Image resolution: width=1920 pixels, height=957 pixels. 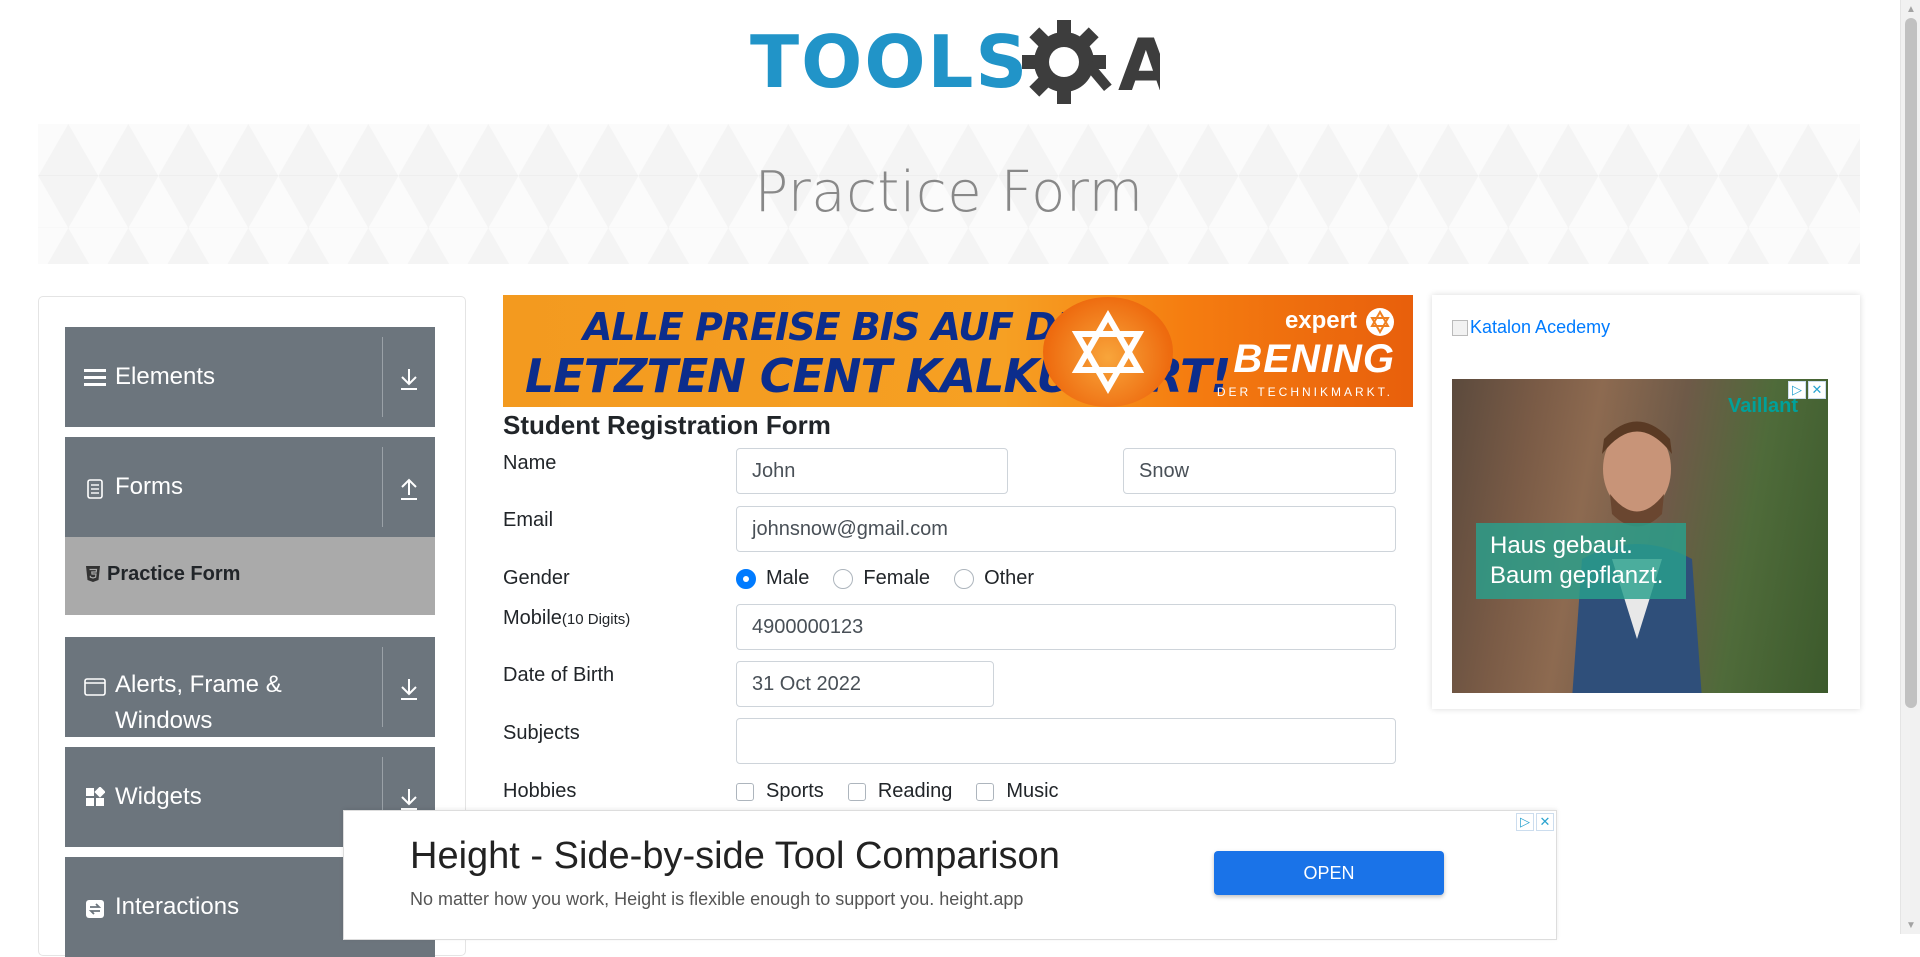 I want to click on ad-brand-expert: expert, so click(x=1320, y=320).